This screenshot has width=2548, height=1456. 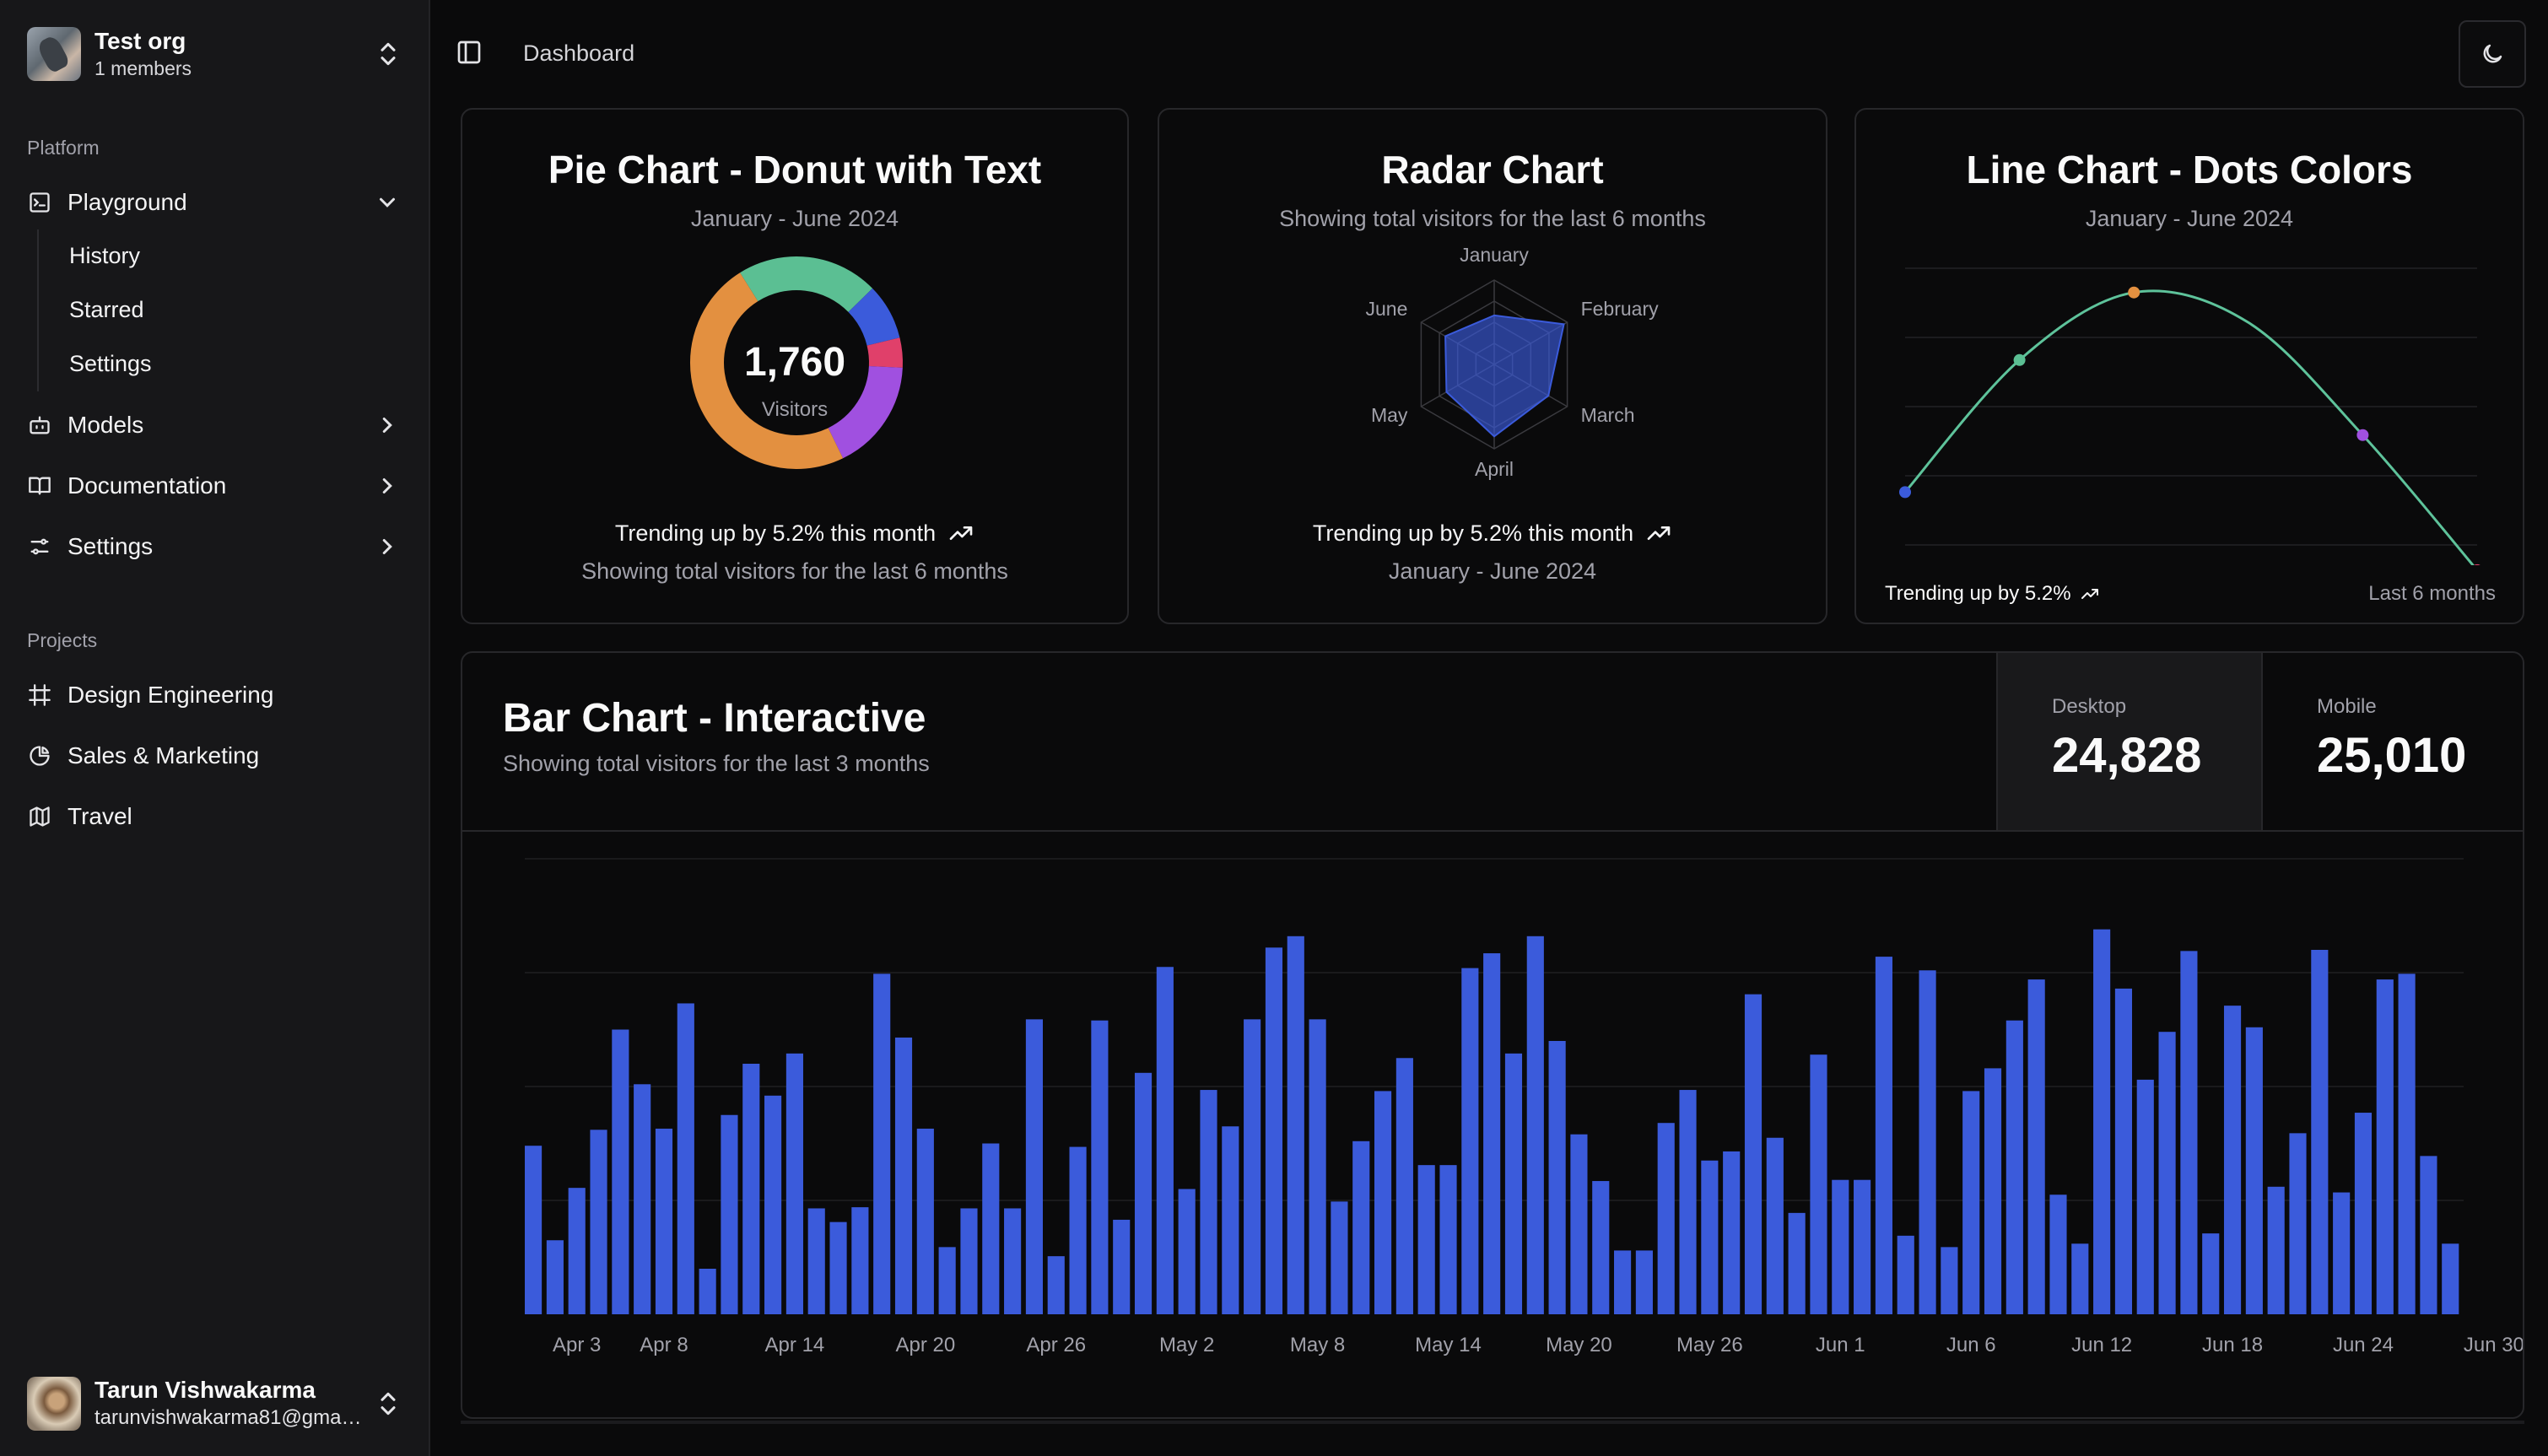 What do you see at coordinates (147, 485) in the screenshot?
I see `sidebar-item-label: Documentation` at bounding box center [147, 485].